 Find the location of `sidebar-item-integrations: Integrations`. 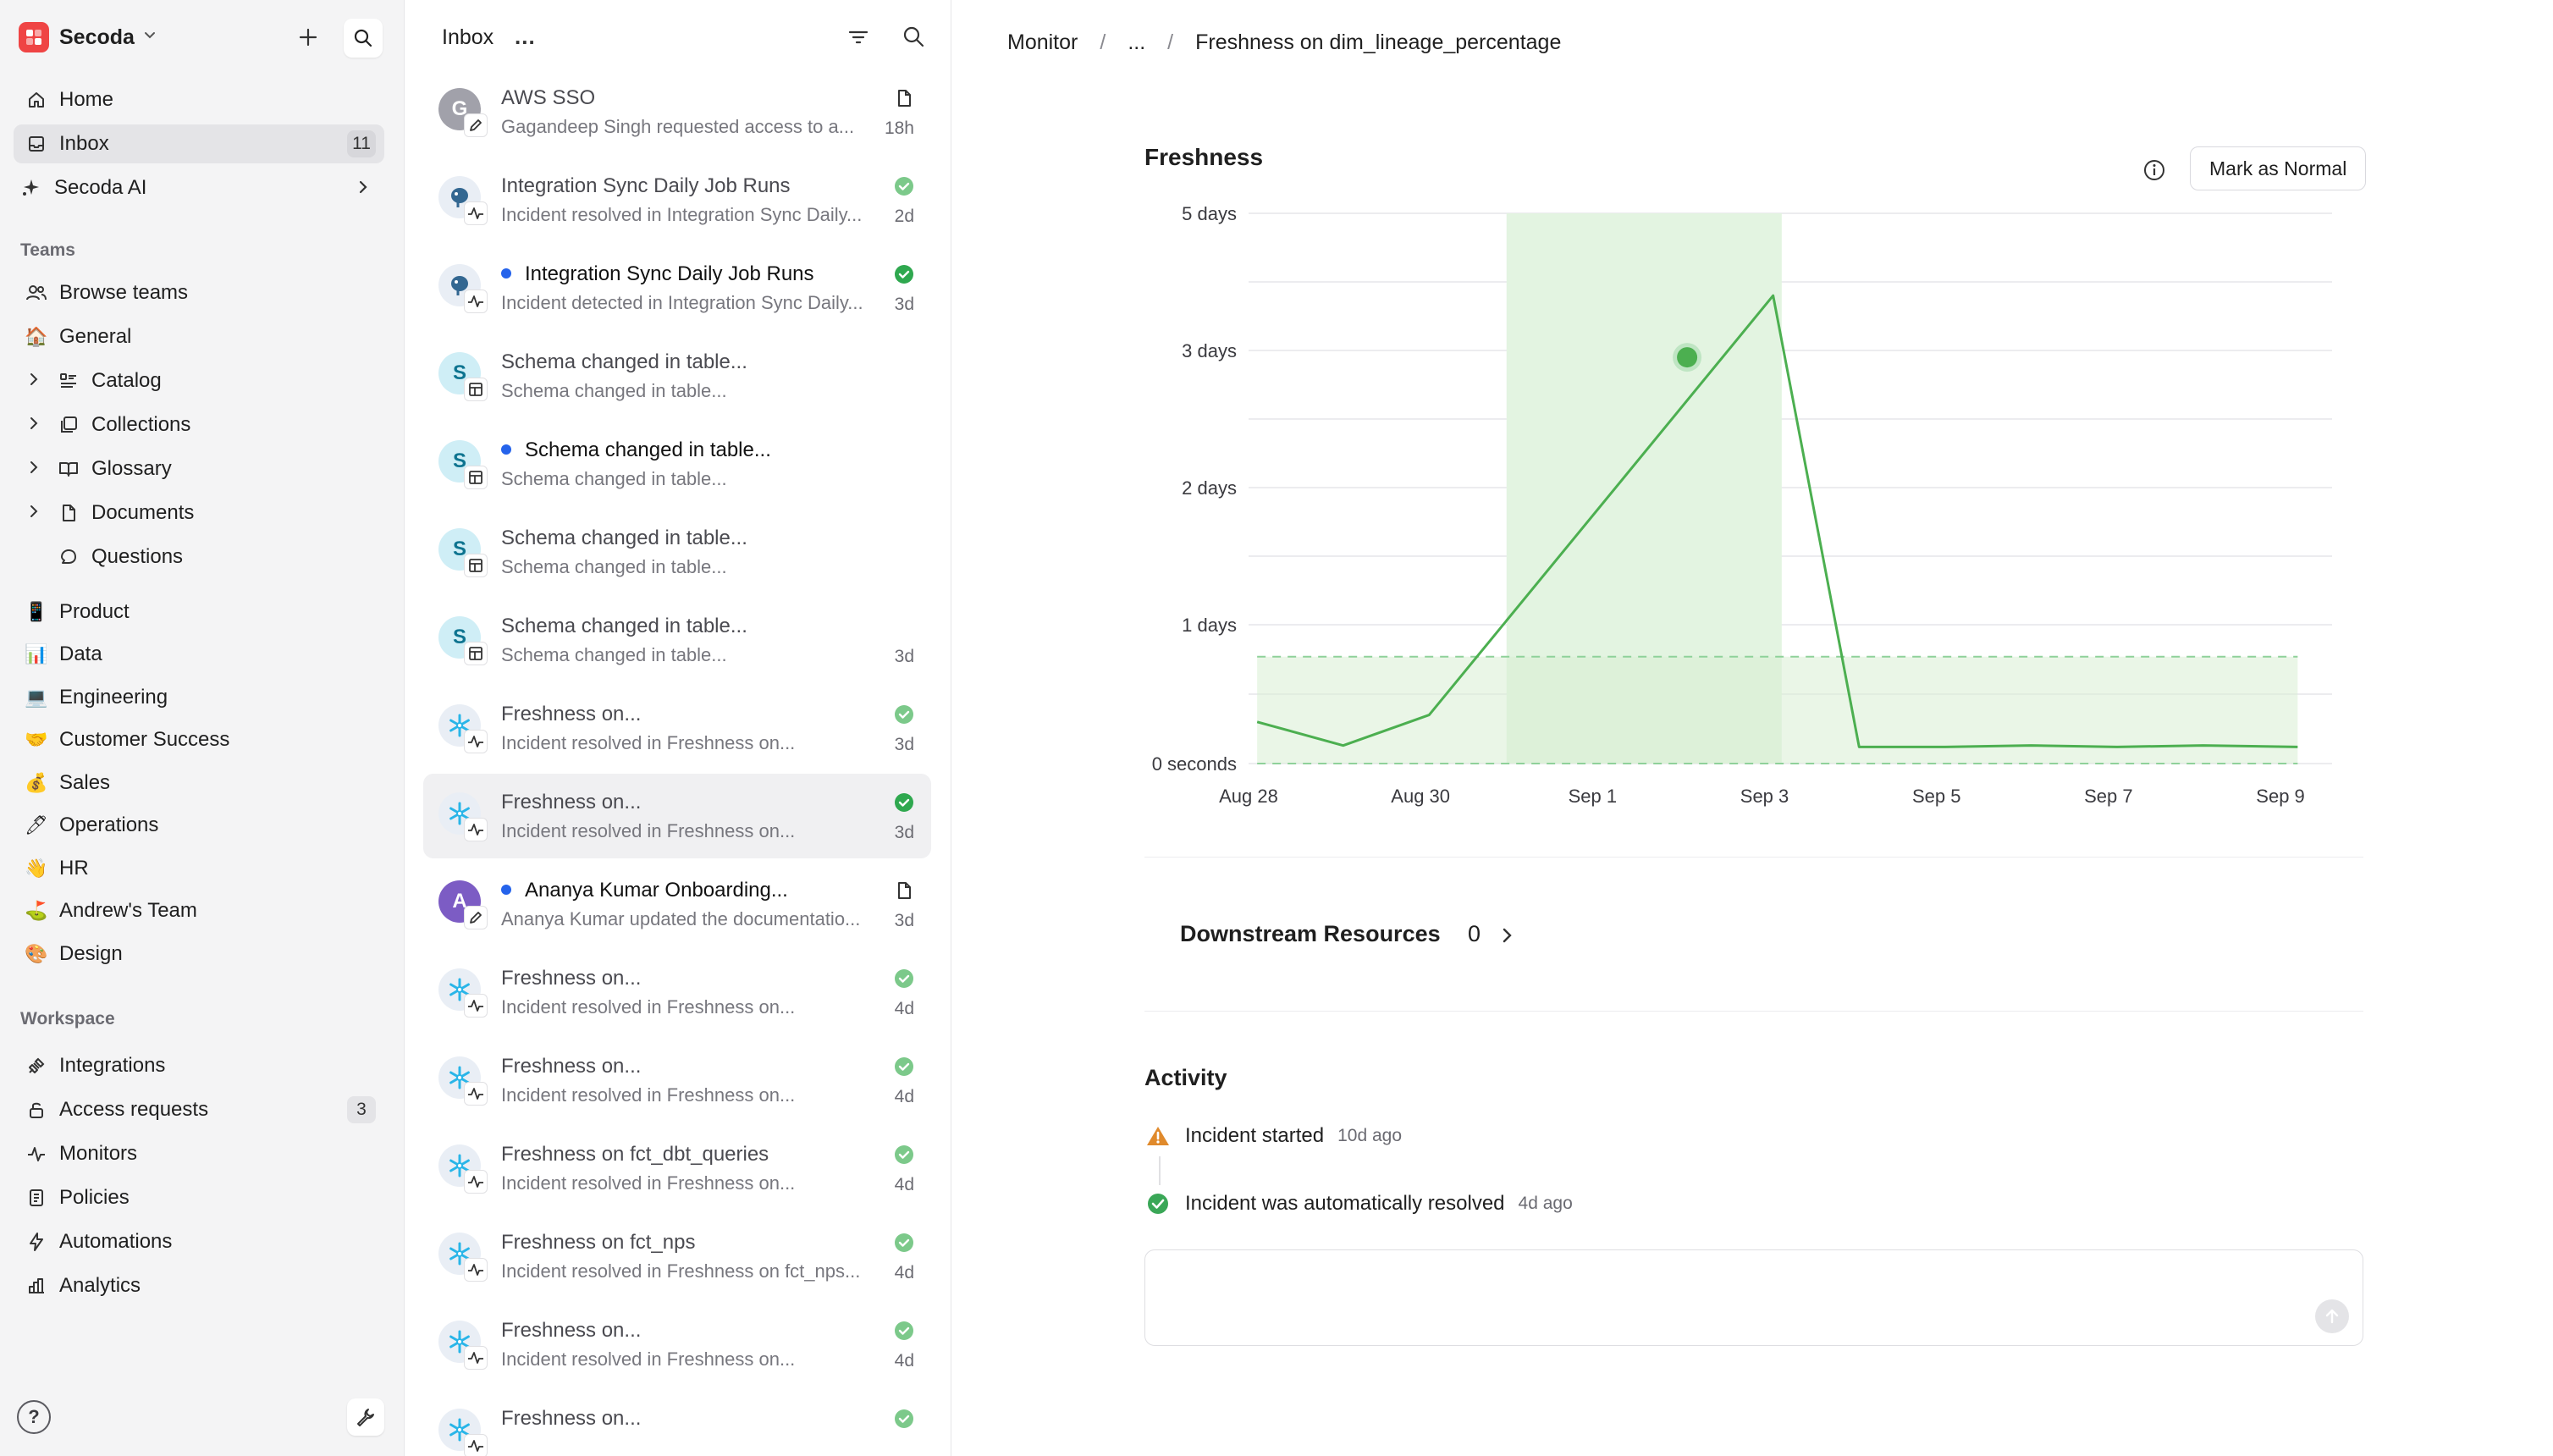

sidebar-item-integrations: Integrations is located at coordinates (199, 1066).